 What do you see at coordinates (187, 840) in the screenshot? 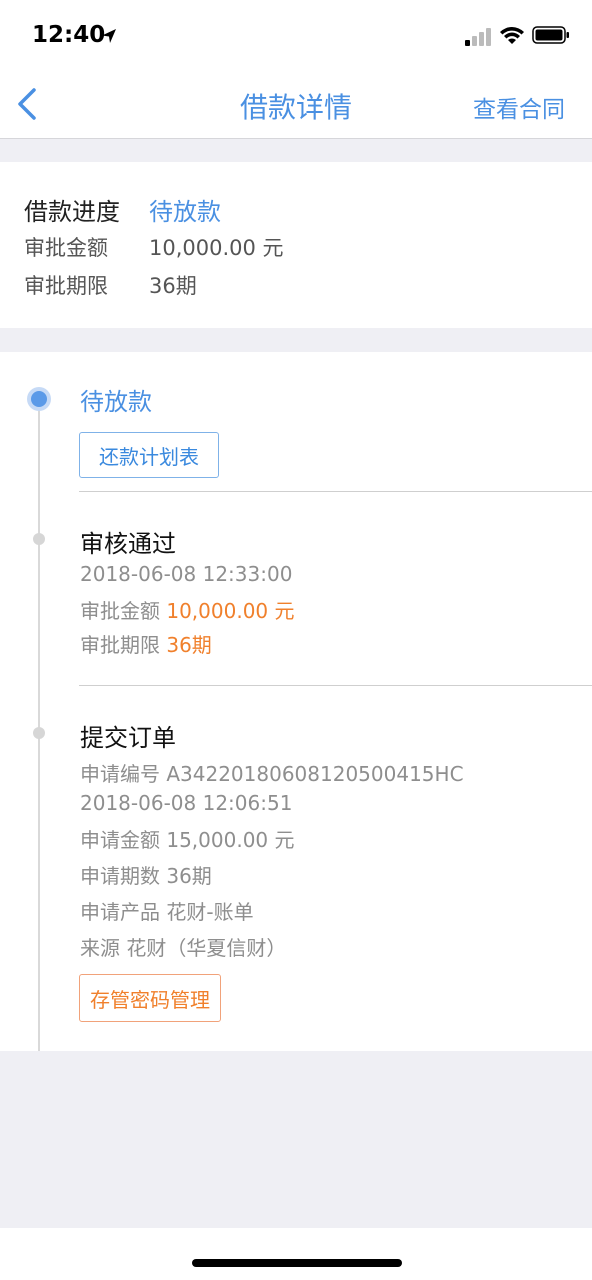
I see `requested-amount: 申请金额 15,000.00 元` at bounding box center [187, 840].